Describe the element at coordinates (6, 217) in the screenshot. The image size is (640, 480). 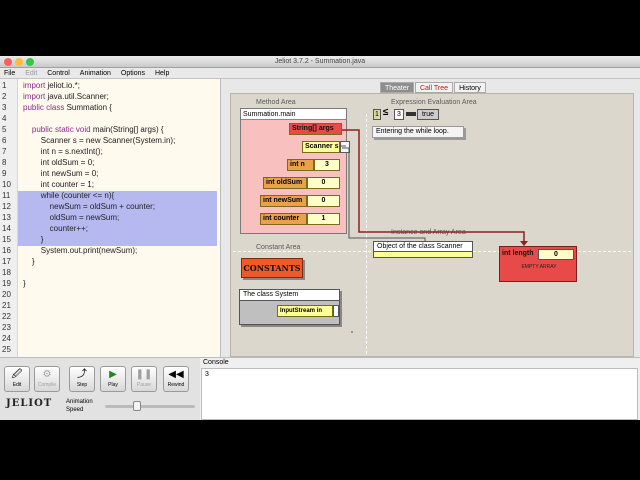
I see `line-number: 13` at that location.